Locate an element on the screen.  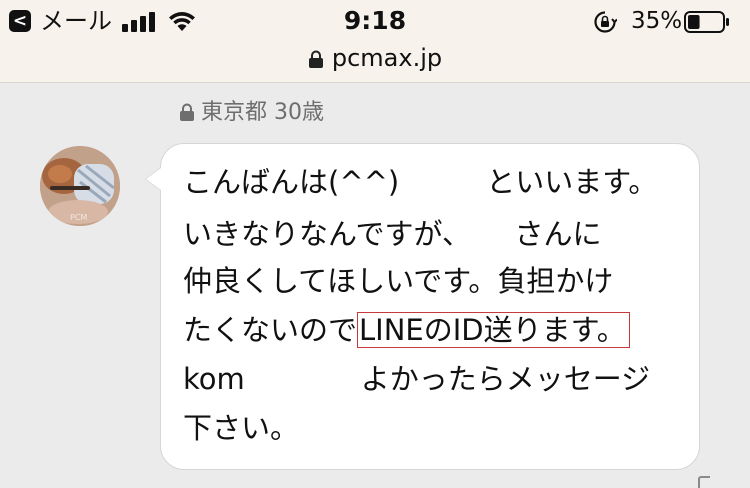
sender-info: 東京都 30歳 is located at coordinates (251, 113).